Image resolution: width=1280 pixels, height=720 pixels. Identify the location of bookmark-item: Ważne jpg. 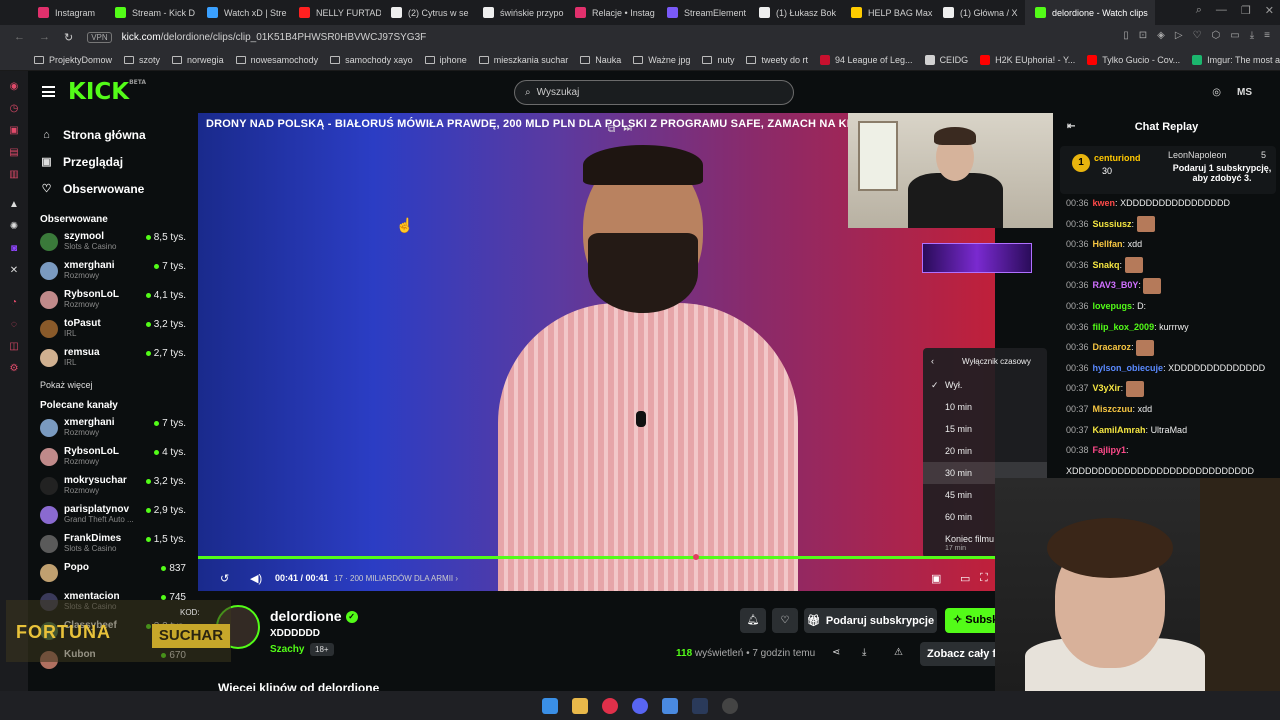
(661, 60).